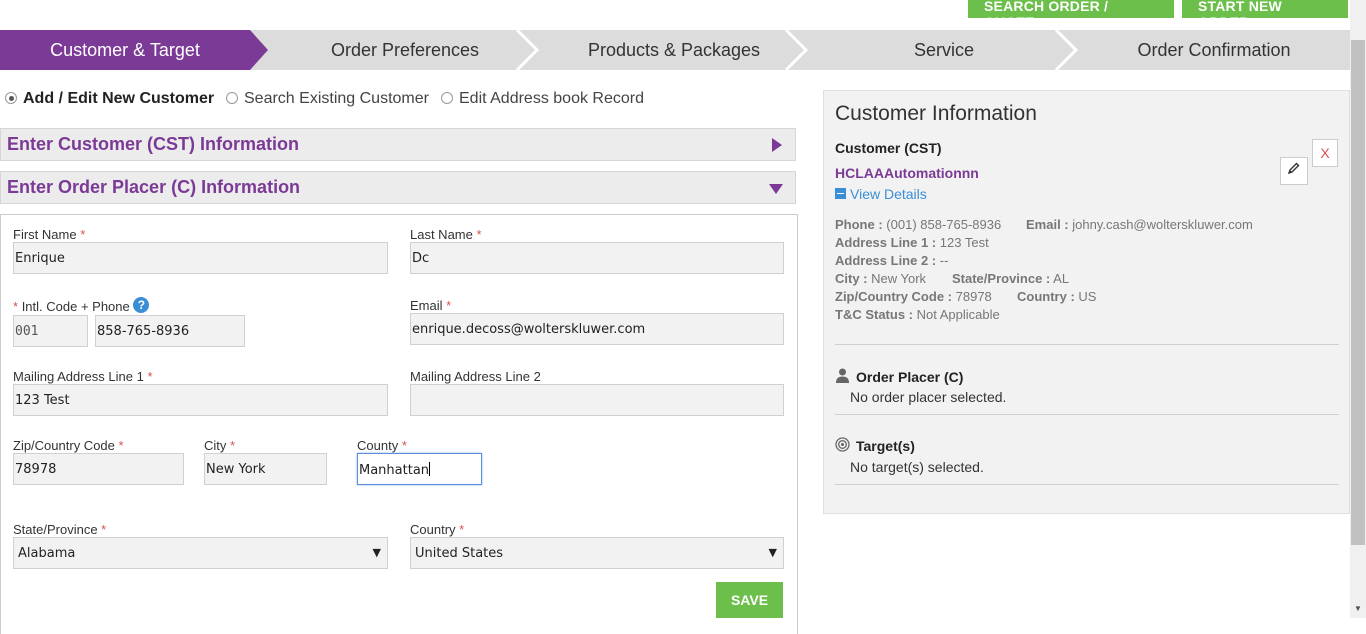 This screenshot has width=1366, height=634. Describe the element at coordinates (597, 329) in the screenshot. I see `email-input: enrique.decoss@wolterskluwer.com` at that location.